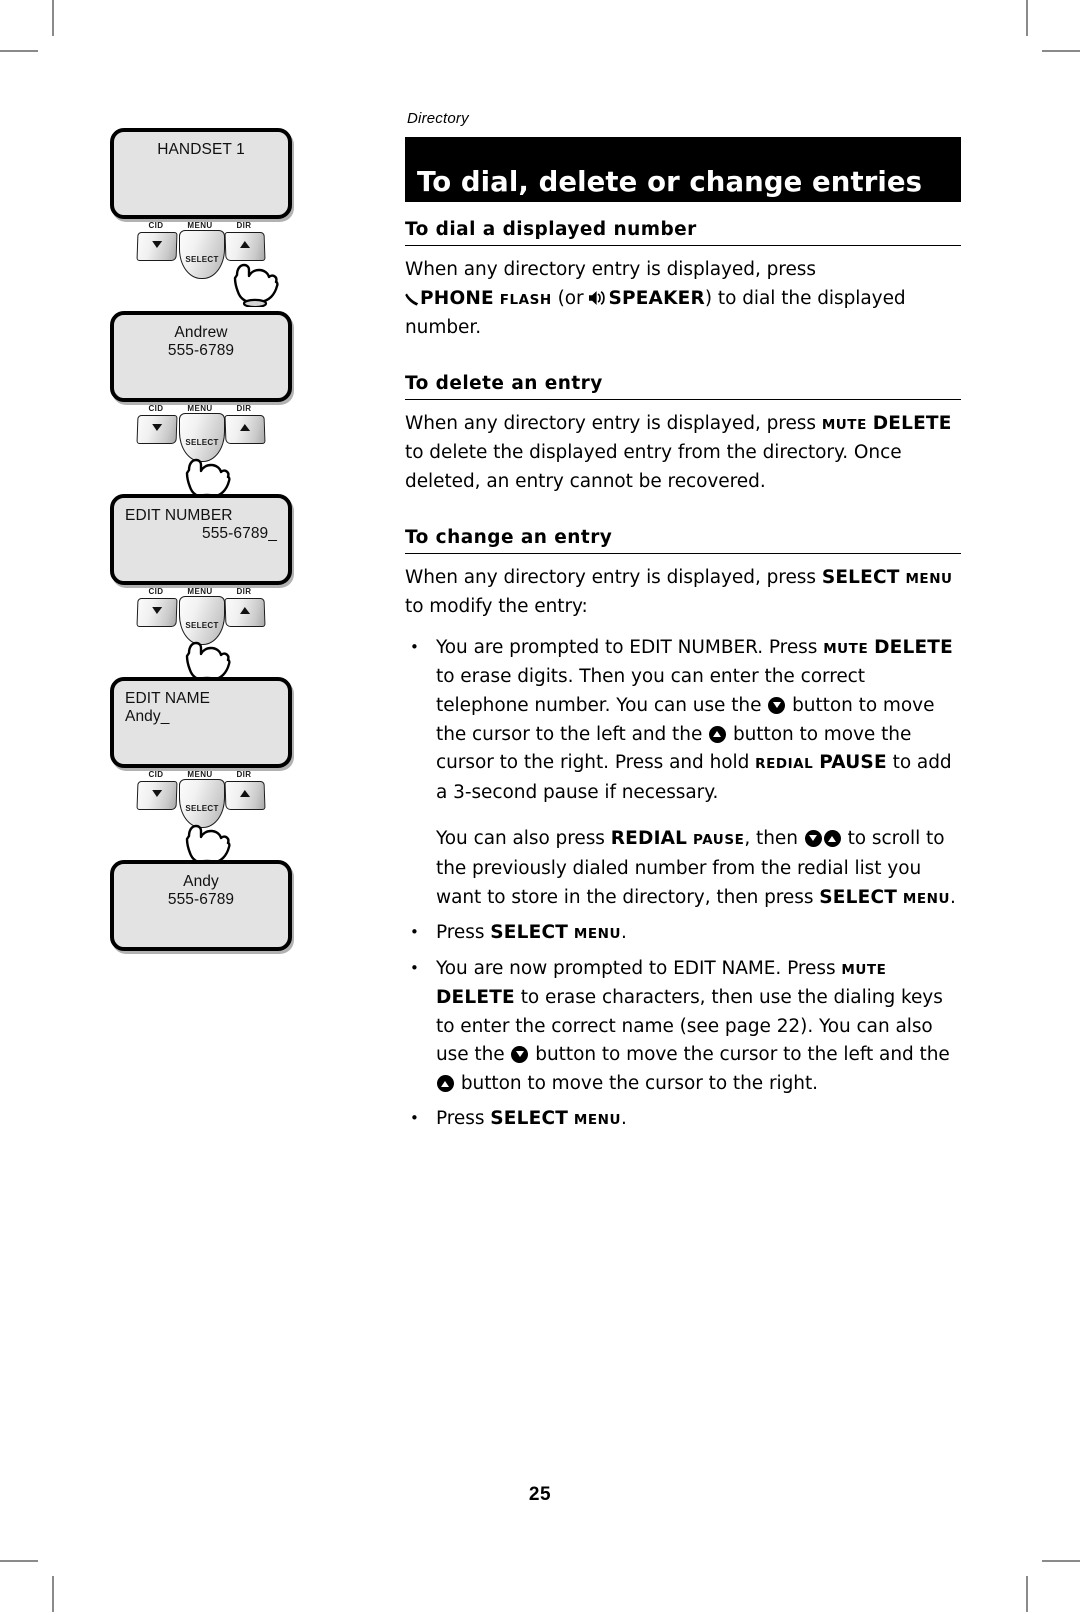 This screenshot has height=1612, width=1080. What do you see at coordinates (649, 839) in the screenshot?
I see `redial-button-label: REDIAL` at bounding box center [649, 839].